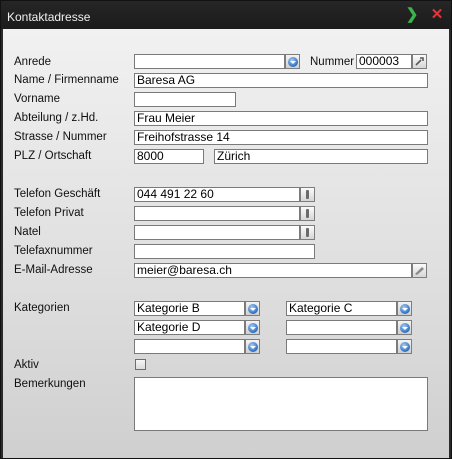 The width and height of the screenshot is (452, 459). I want to click on kategorie-5-select, so click(189, 346).